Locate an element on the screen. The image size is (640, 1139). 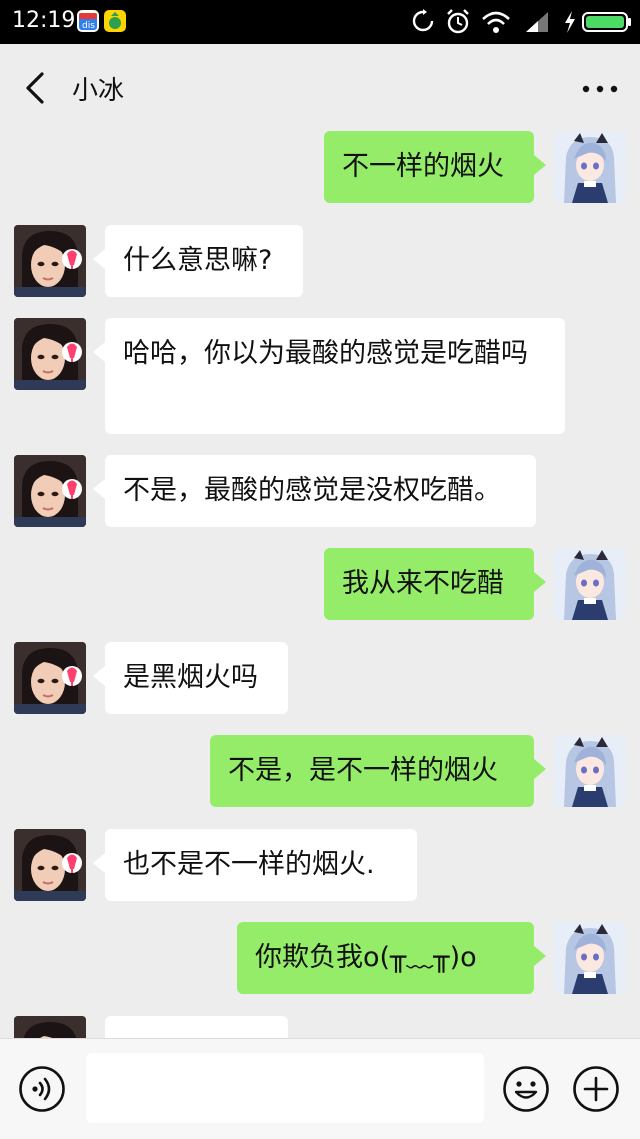
calendar-app-icon: dis is located at coordinates (88, 21).